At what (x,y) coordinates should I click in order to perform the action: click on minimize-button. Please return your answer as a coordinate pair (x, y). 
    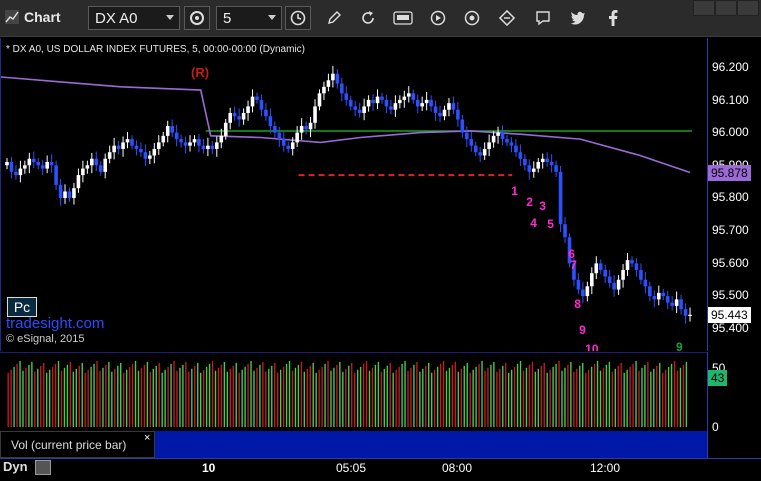
    Looking at the image, I should click on (704, 8).